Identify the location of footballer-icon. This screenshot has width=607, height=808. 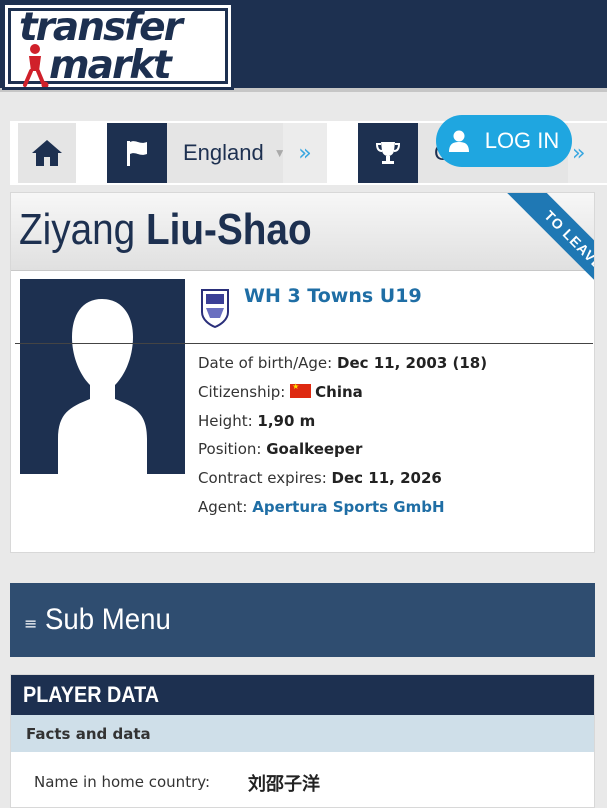
(36, 65).